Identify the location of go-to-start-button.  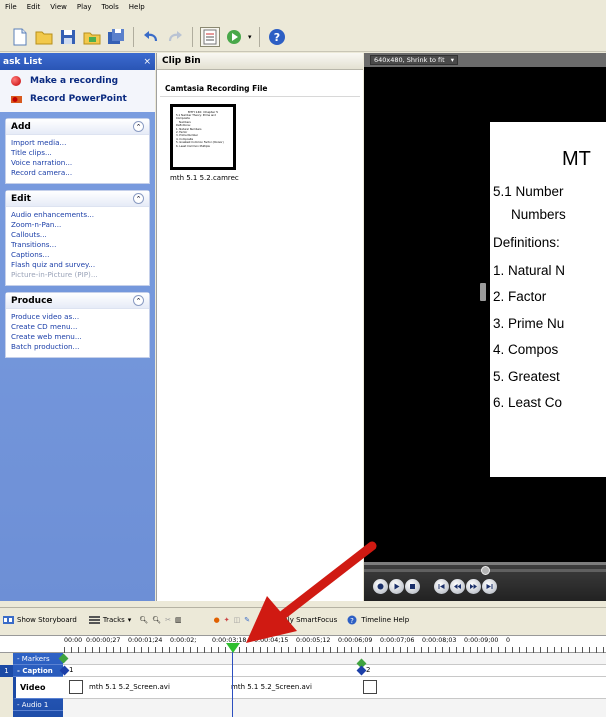
(441, 586).